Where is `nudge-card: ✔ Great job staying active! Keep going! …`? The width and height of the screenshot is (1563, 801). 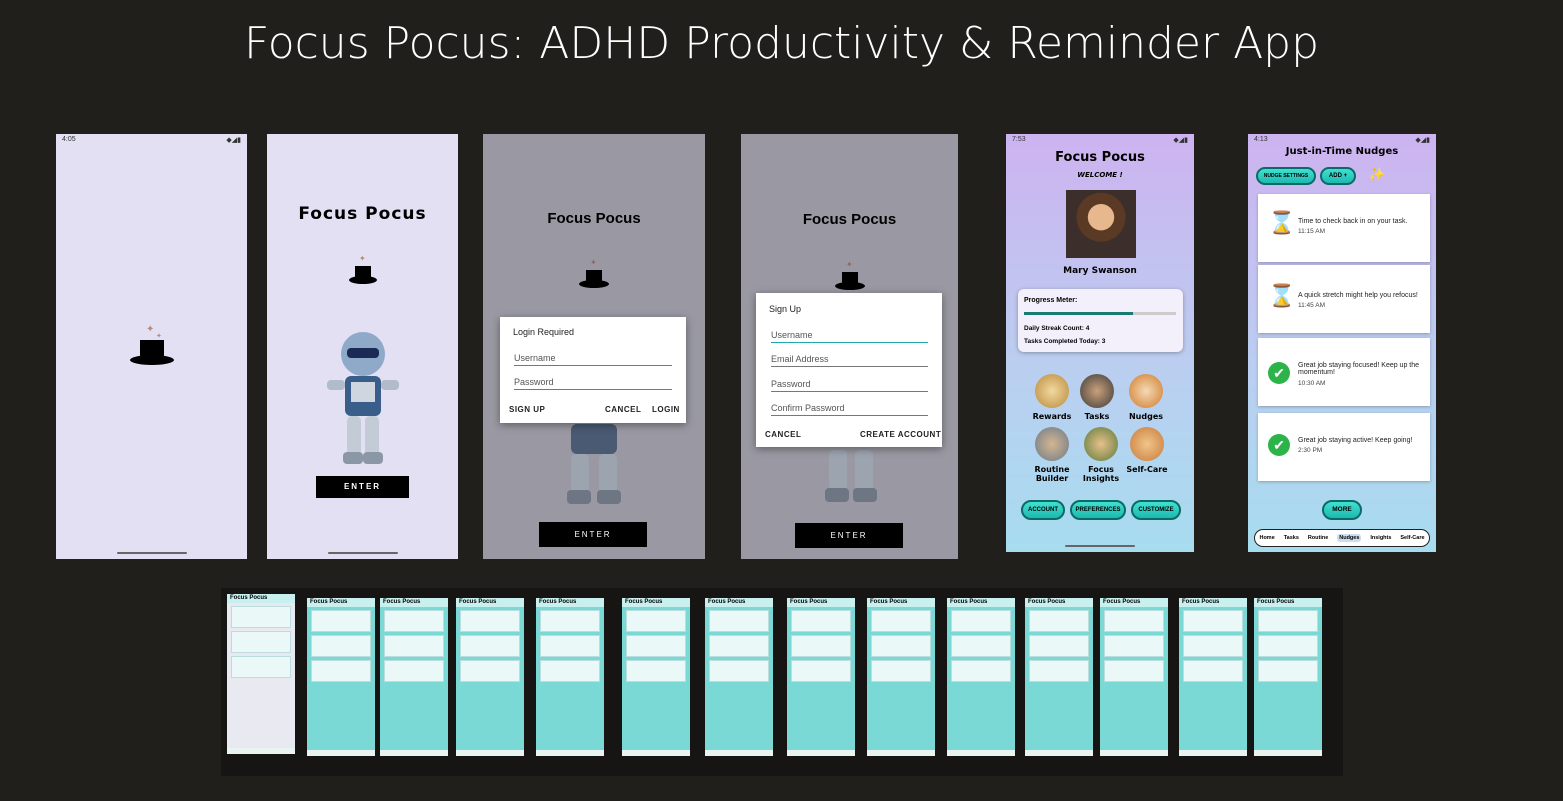 nudge-card: ✔ Great job staying active! Keep going! … is located at coordinates (1344, 447).